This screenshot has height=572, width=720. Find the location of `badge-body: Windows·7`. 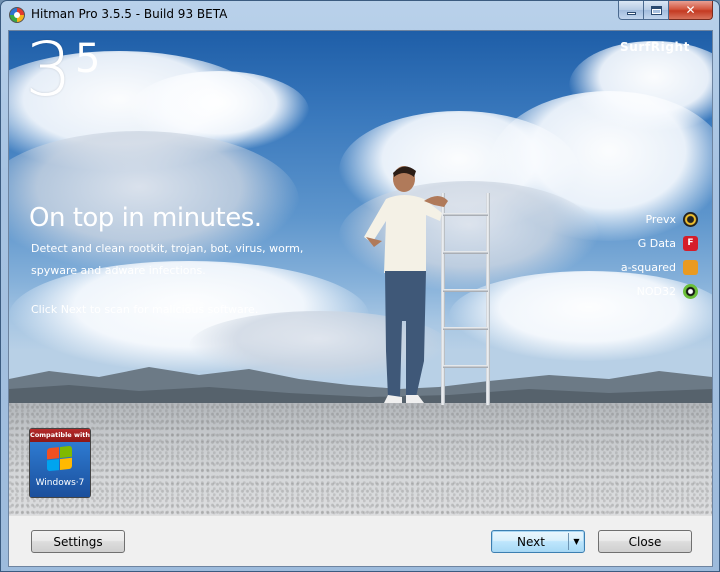

badge-body: Windows·7 is located at coordinates (60, 469).